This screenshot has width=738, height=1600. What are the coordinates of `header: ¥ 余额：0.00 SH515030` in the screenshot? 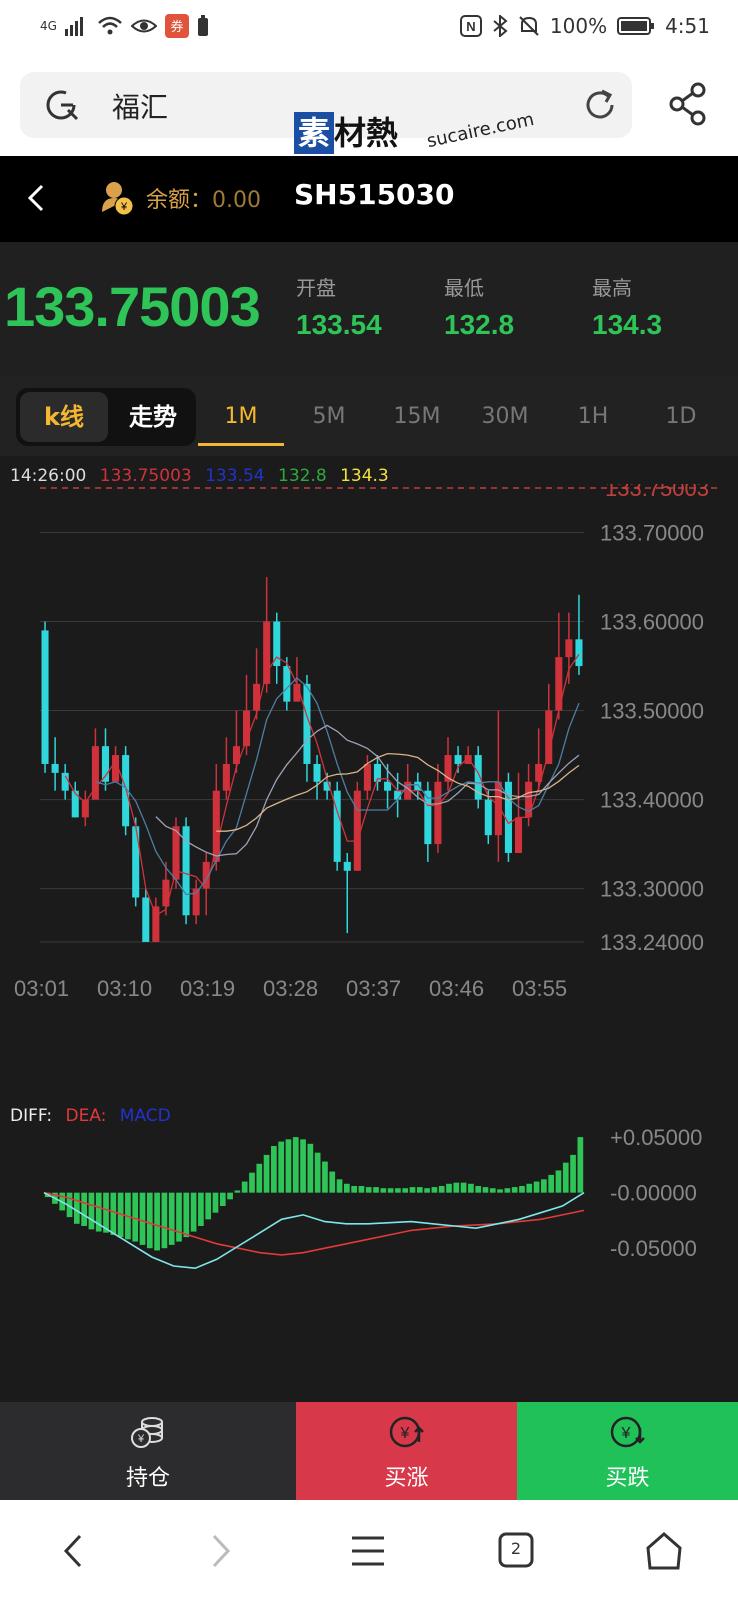 It's located at (369, 199).